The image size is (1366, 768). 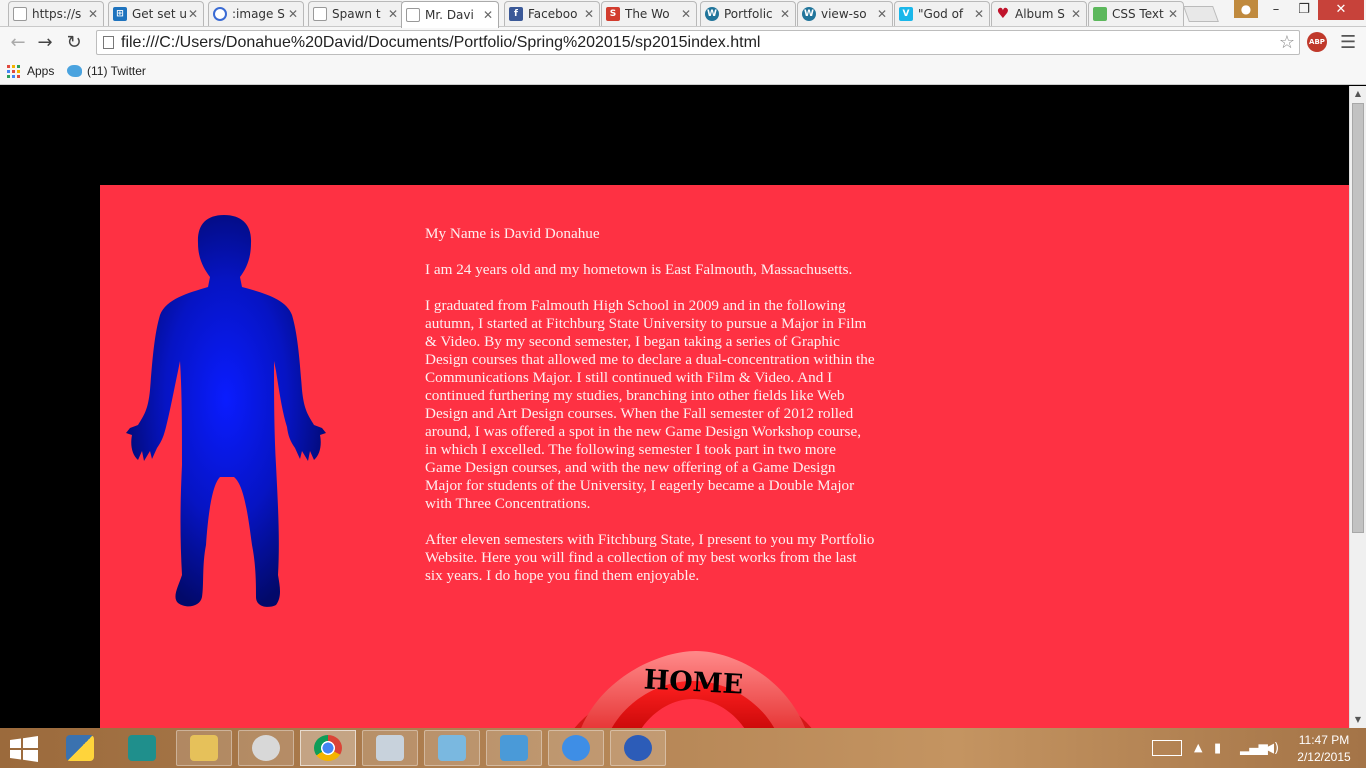 I want to click on windows-taskbar: ▲ ▮ ▂▄▆ ◀) 11:47 PM 2/12/2015, so click(x=683, y=748).